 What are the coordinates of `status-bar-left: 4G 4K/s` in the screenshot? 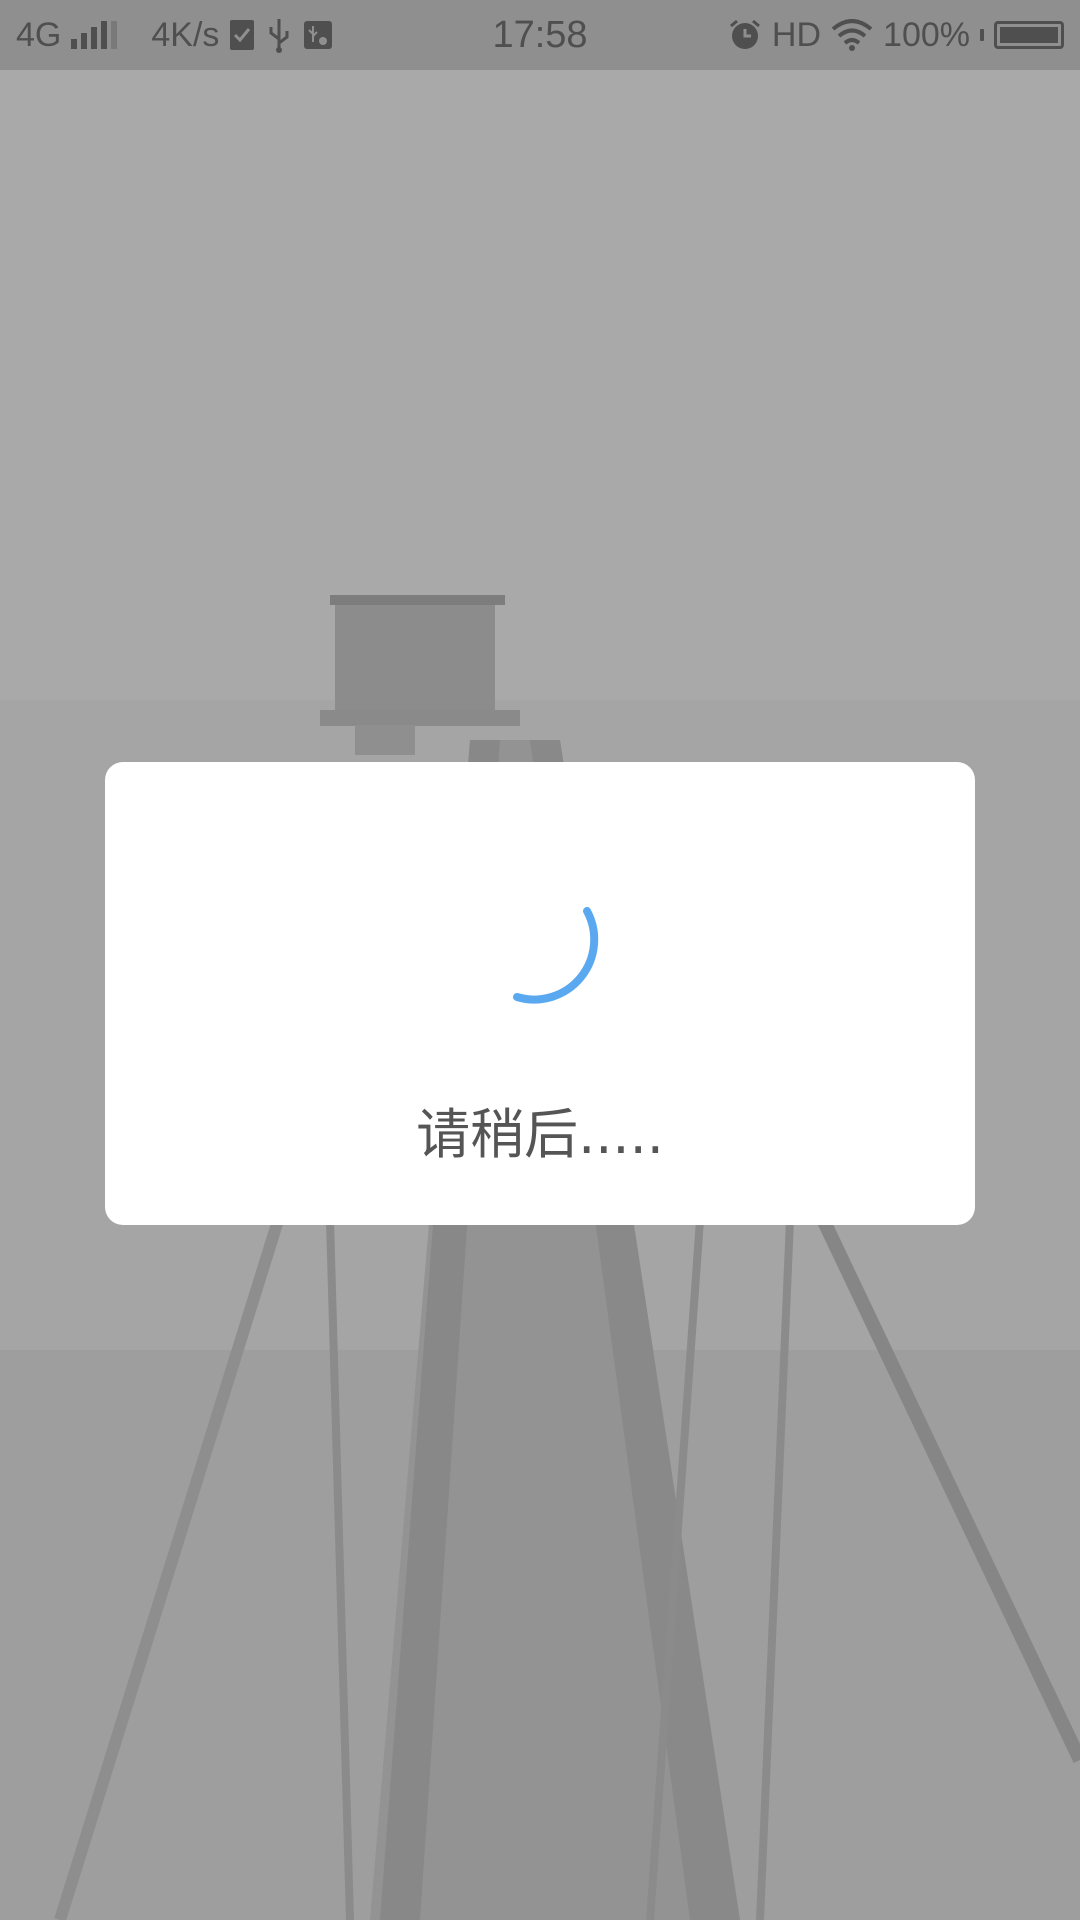 It's located at (174, 35).